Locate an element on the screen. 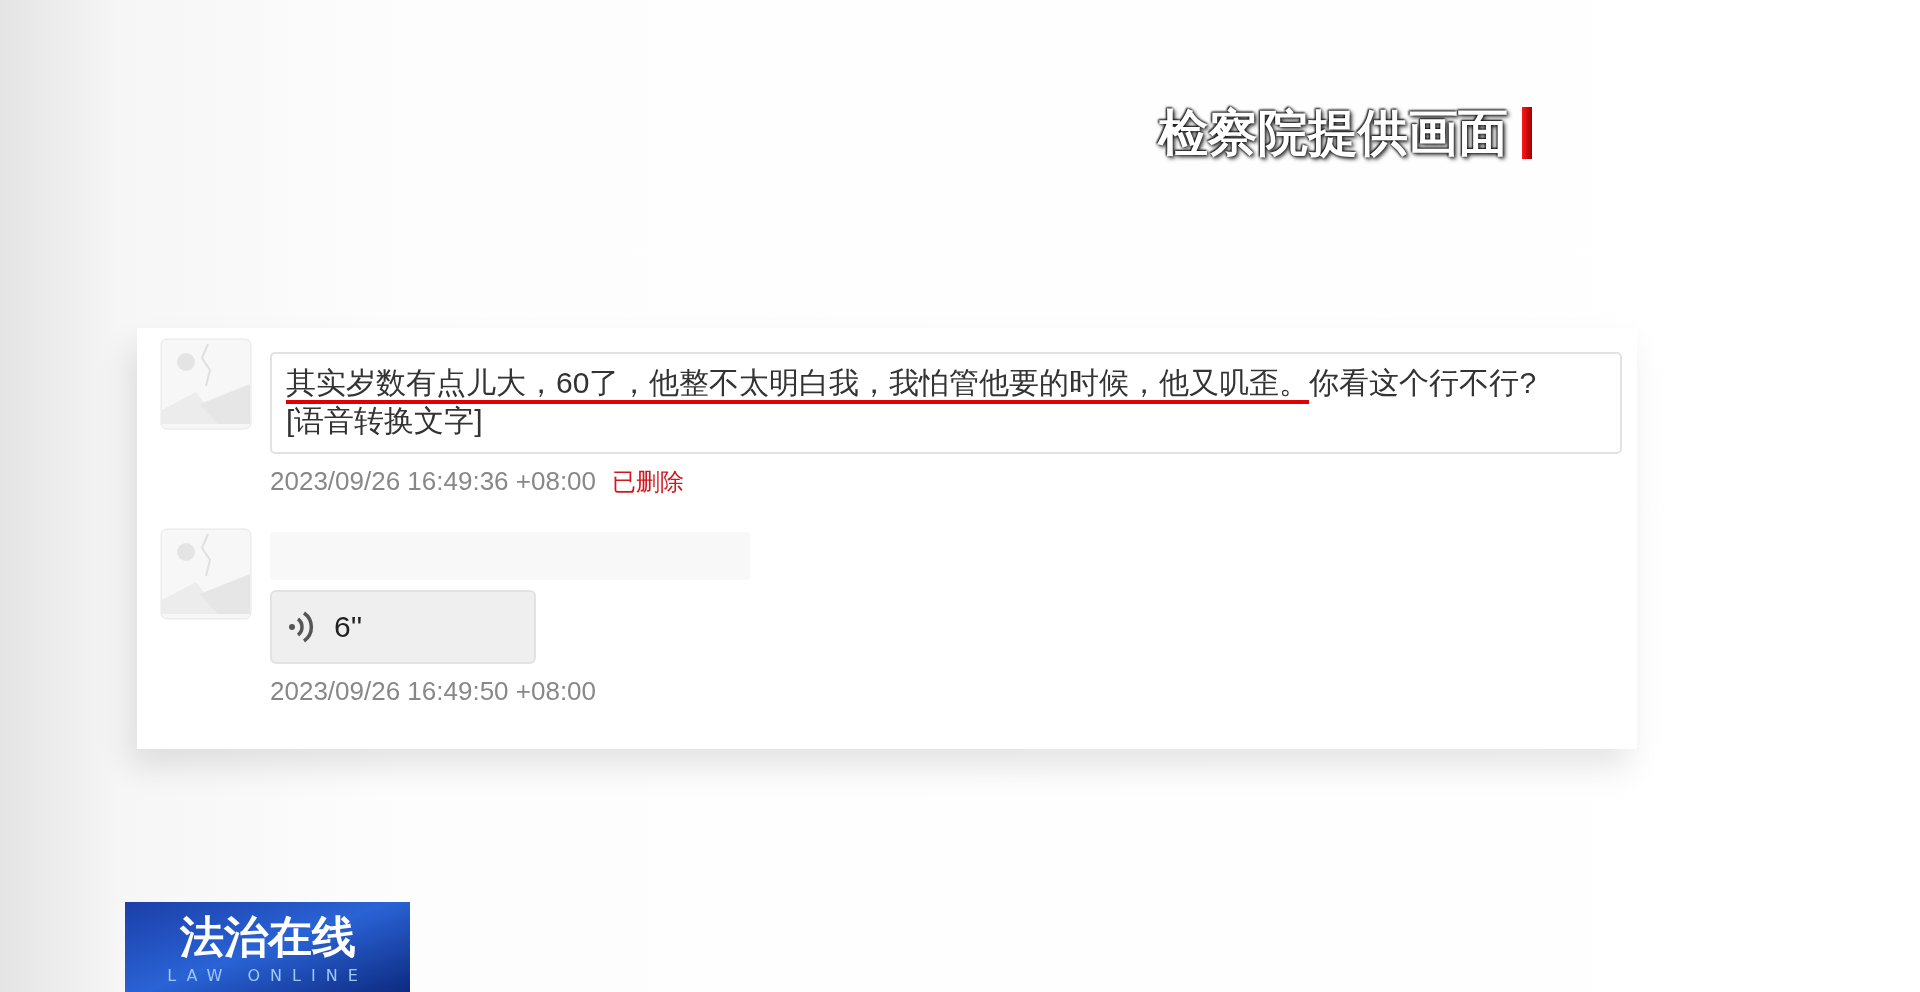 This screenshot has width=1920, height=992. voice-duration: 6'' is located at coordinates (348, 627).